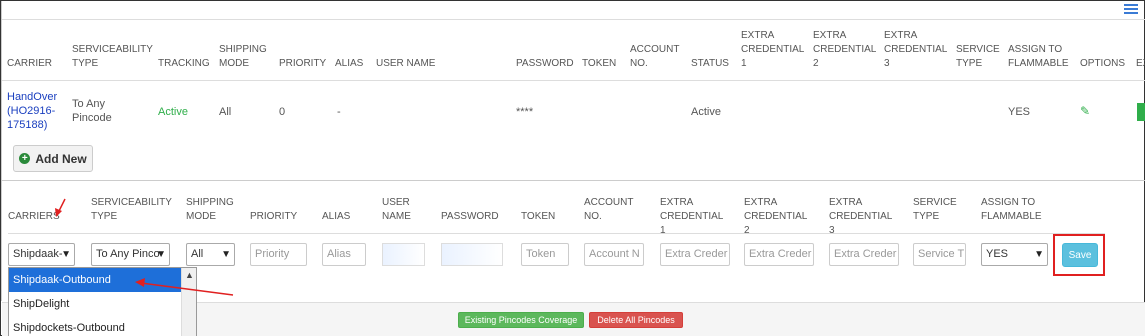 The width and height of the screenshot is (1145, 336). I want to click on dropdown-option: Shipdaak-Outbound, so click(95, 280).